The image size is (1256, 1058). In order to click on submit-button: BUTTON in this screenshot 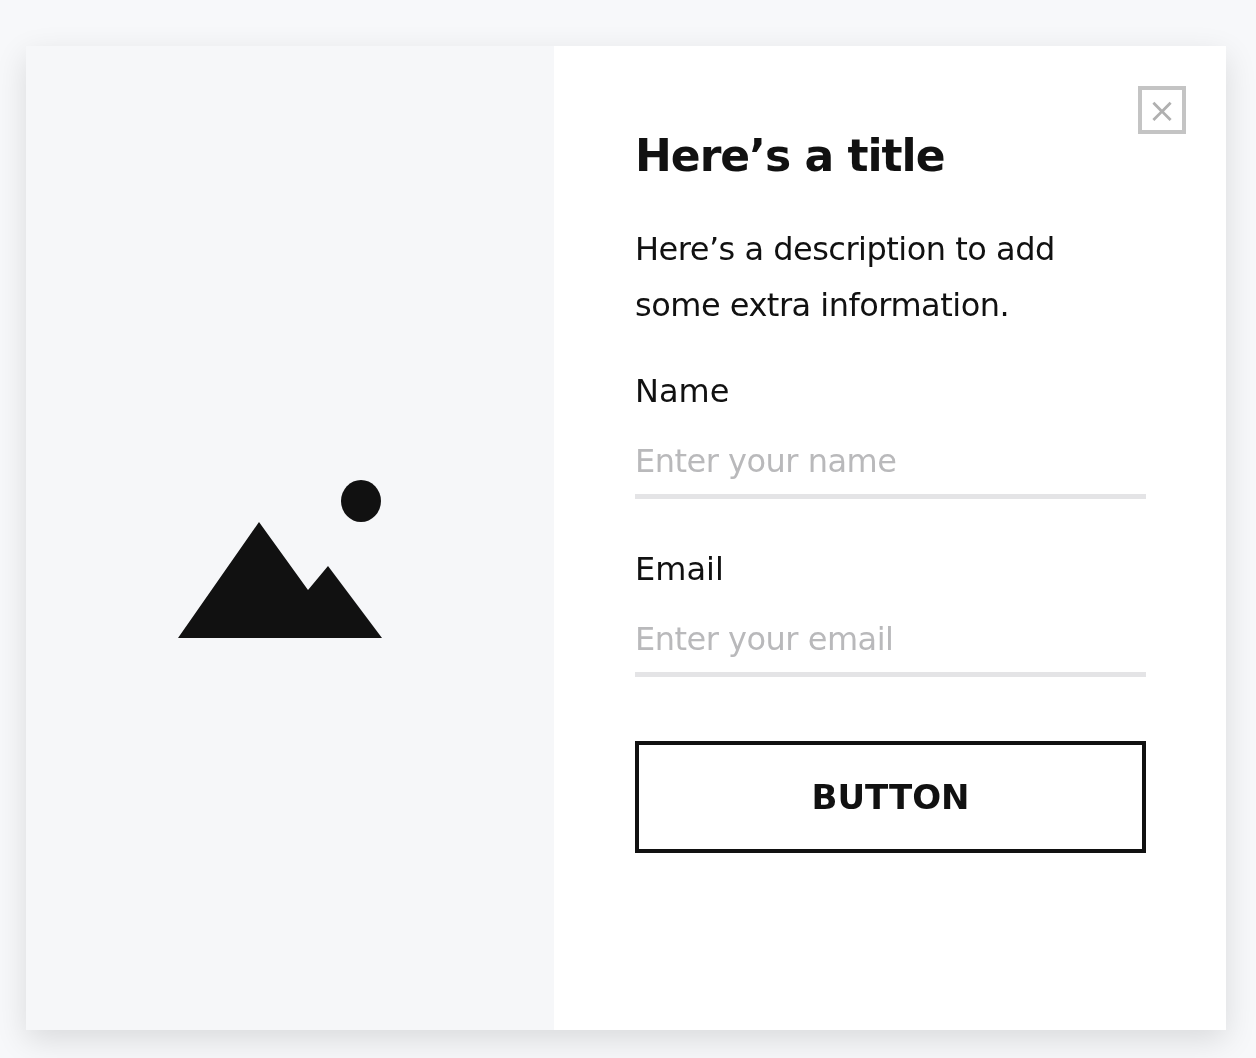, I will do `click(890, 797)`.